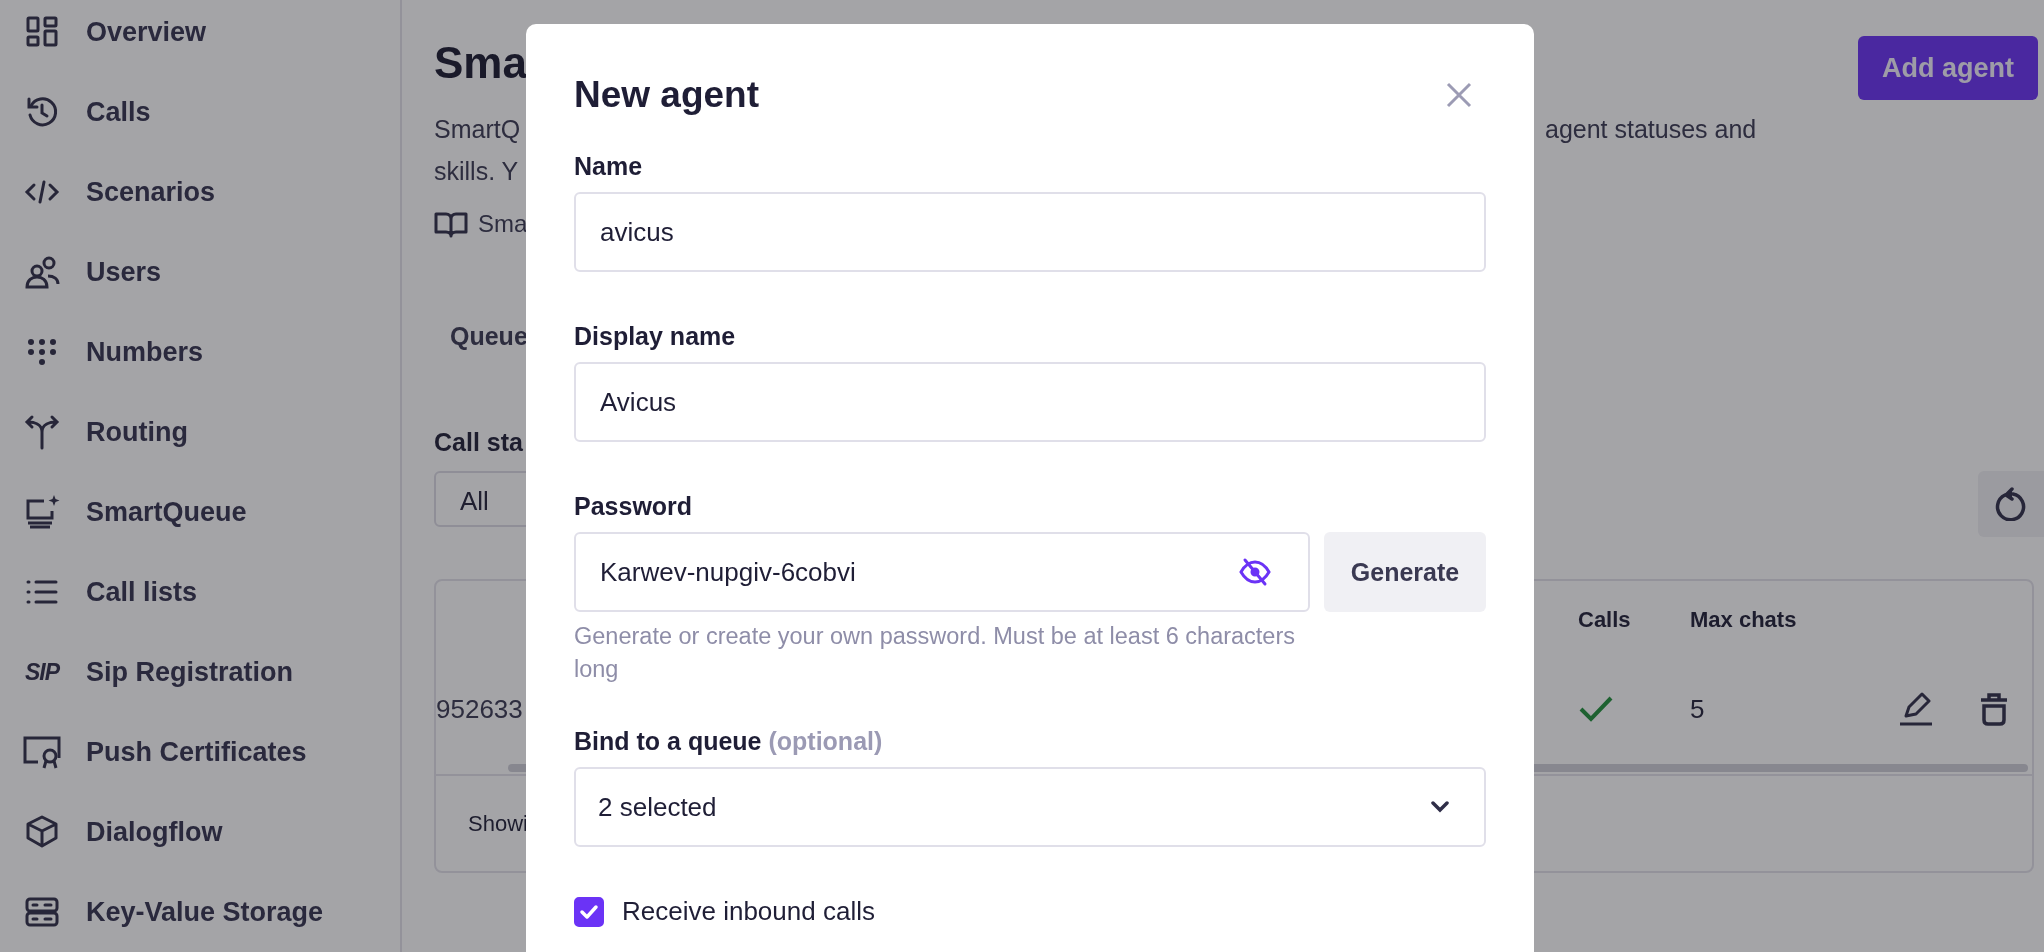 This screenshot has height=952, width=2044. What do you see at coordinates (476, 171) in the screenshot?
I see `description-text: skills. Y` at bounding box center [476, 171].